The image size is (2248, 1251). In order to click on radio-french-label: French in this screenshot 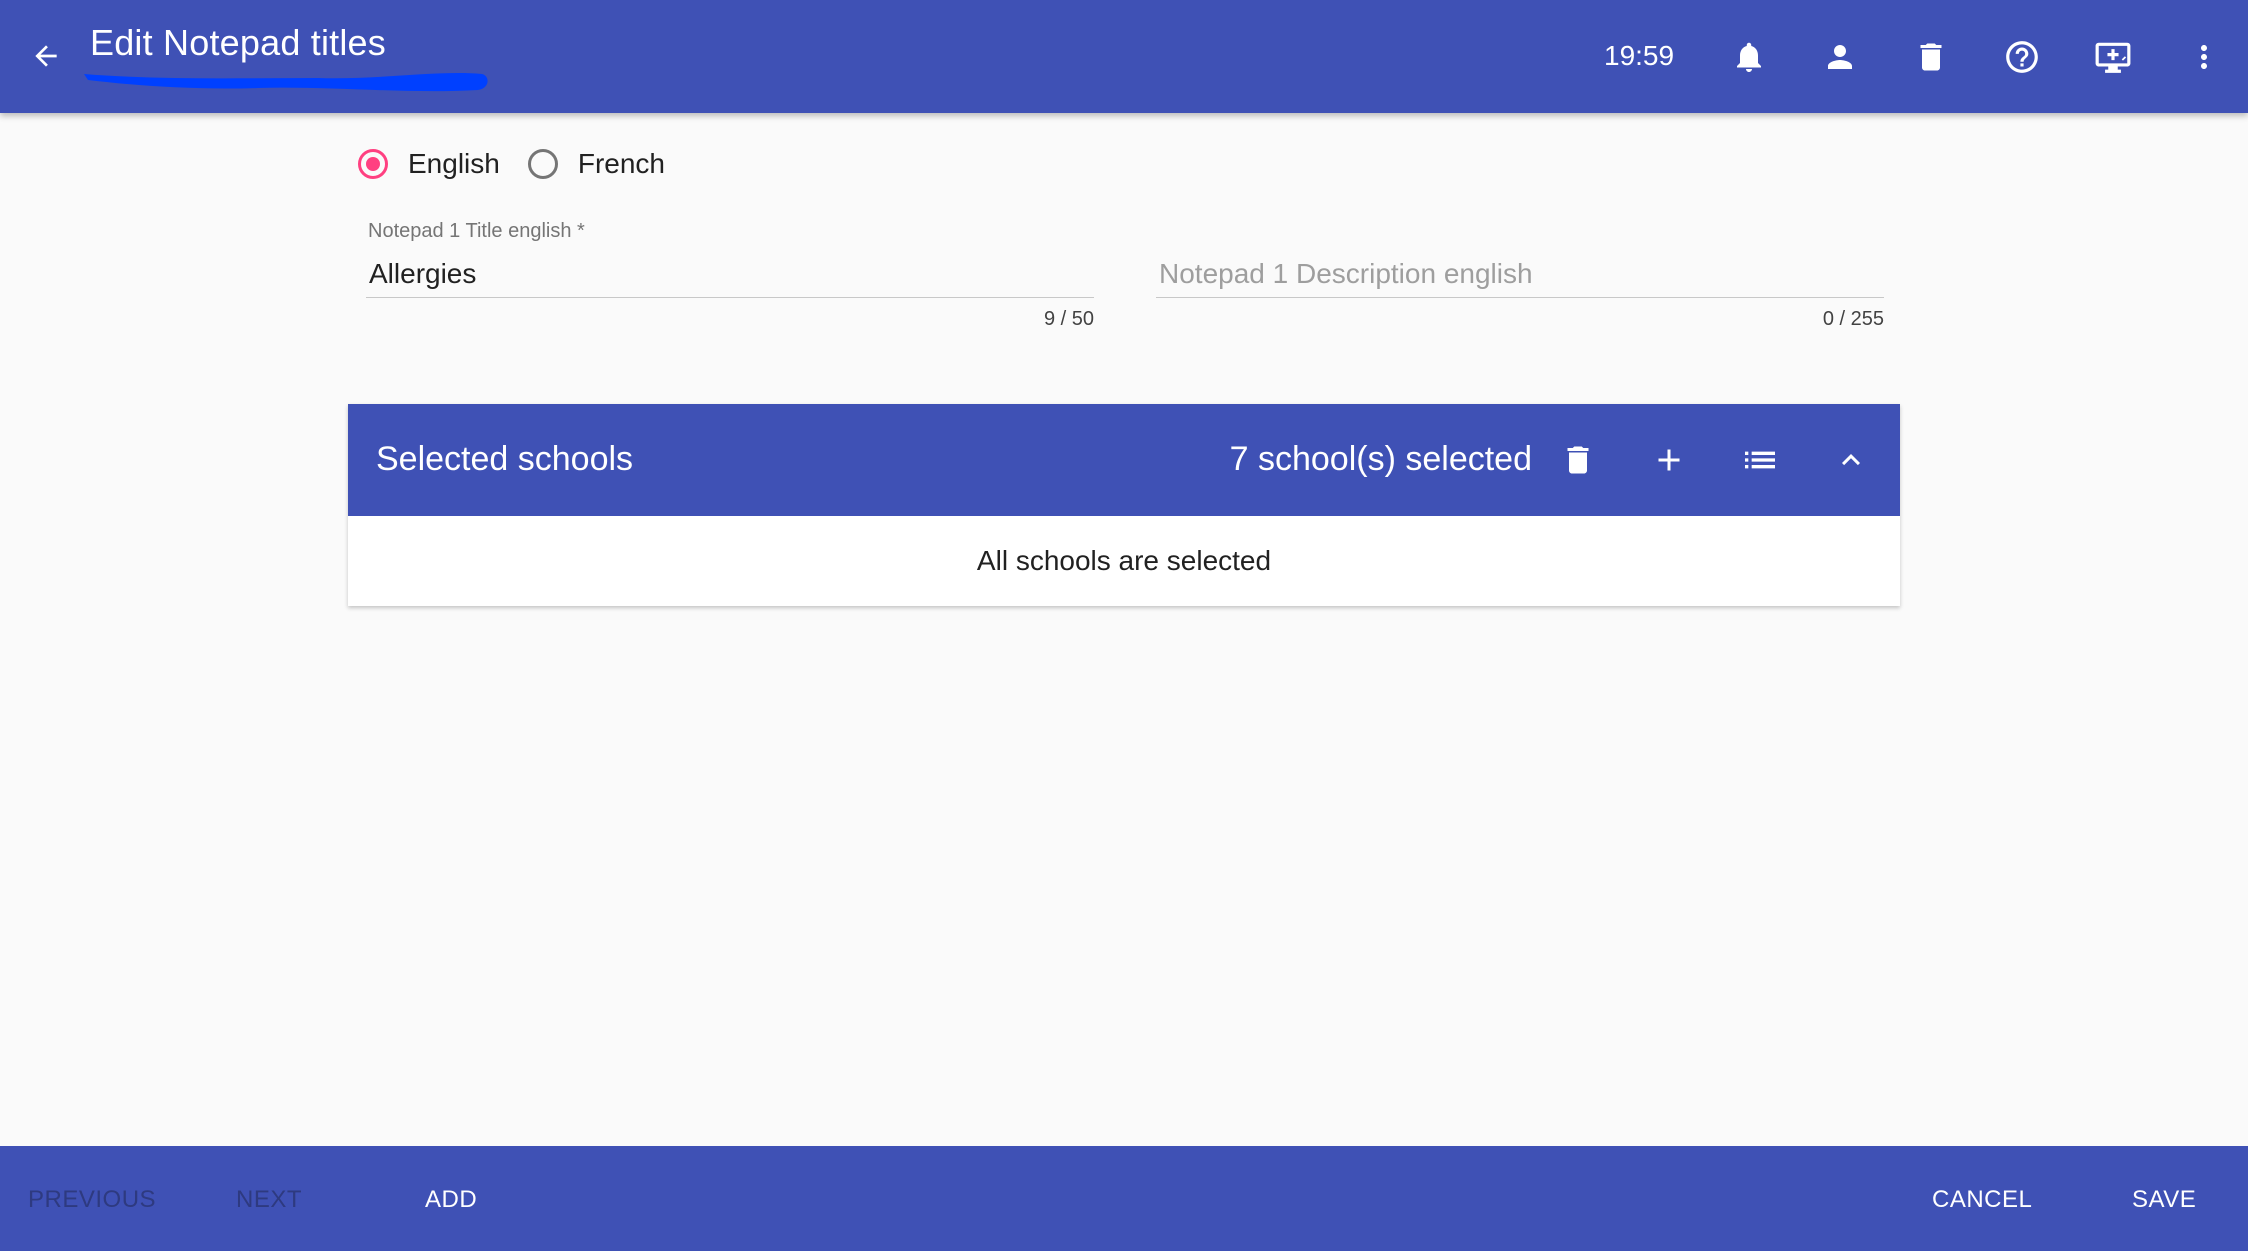, I will do `click(621, 163)`.